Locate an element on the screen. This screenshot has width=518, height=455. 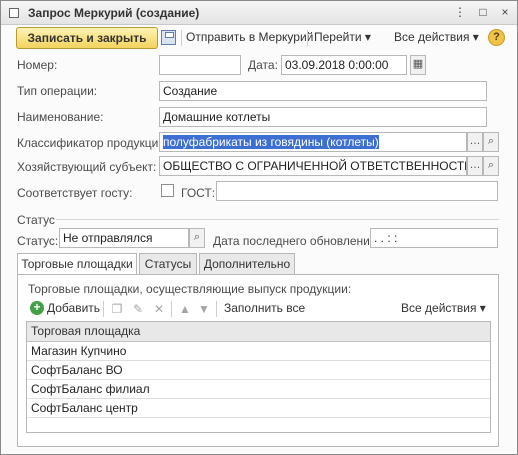
table-row: Магазин Купчино is located at coordinates (258, 351).